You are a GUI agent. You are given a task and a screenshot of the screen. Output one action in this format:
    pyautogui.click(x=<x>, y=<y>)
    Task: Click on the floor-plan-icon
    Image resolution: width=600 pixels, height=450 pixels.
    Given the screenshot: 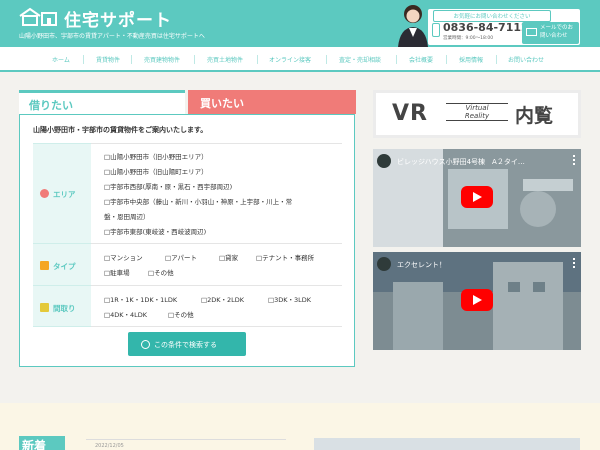 What is the action you would take?
    pyautogui.click(x=44, y=307)
    